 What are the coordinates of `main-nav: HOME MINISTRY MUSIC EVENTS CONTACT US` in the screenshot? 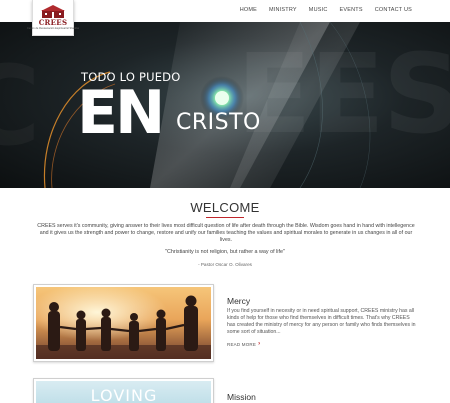 It's located at (326, 10).